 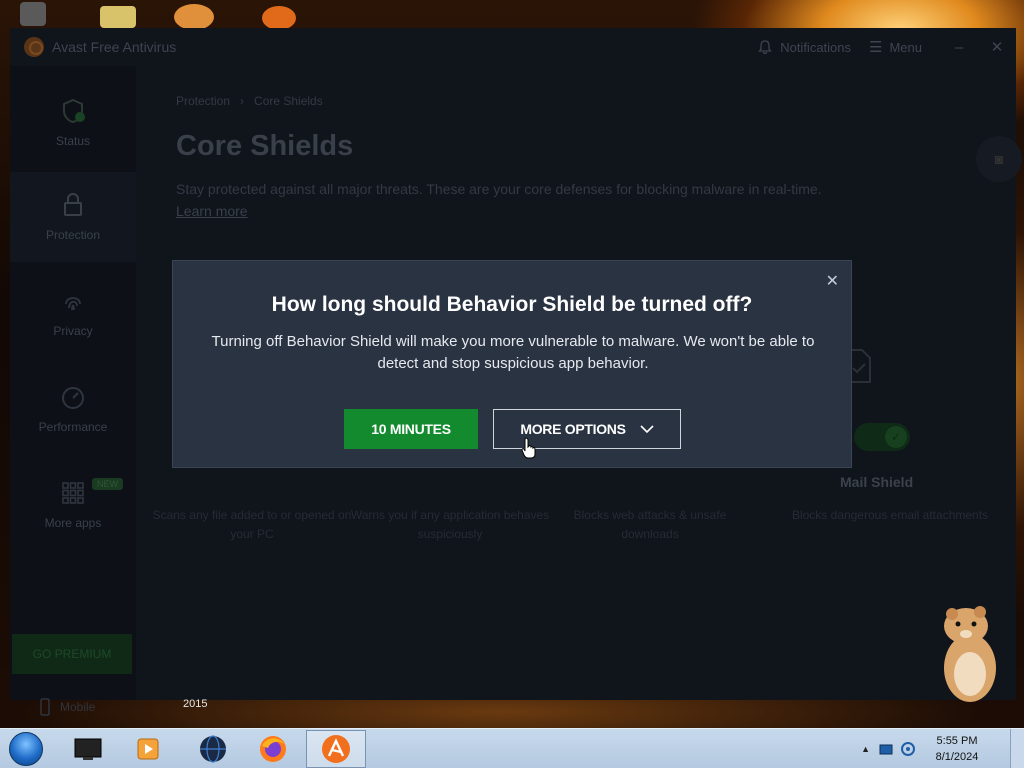 What do you see at coordinates (647, 428) in the screenshot?
I see `chevron-down-icon` at bounding box center [647, 428].